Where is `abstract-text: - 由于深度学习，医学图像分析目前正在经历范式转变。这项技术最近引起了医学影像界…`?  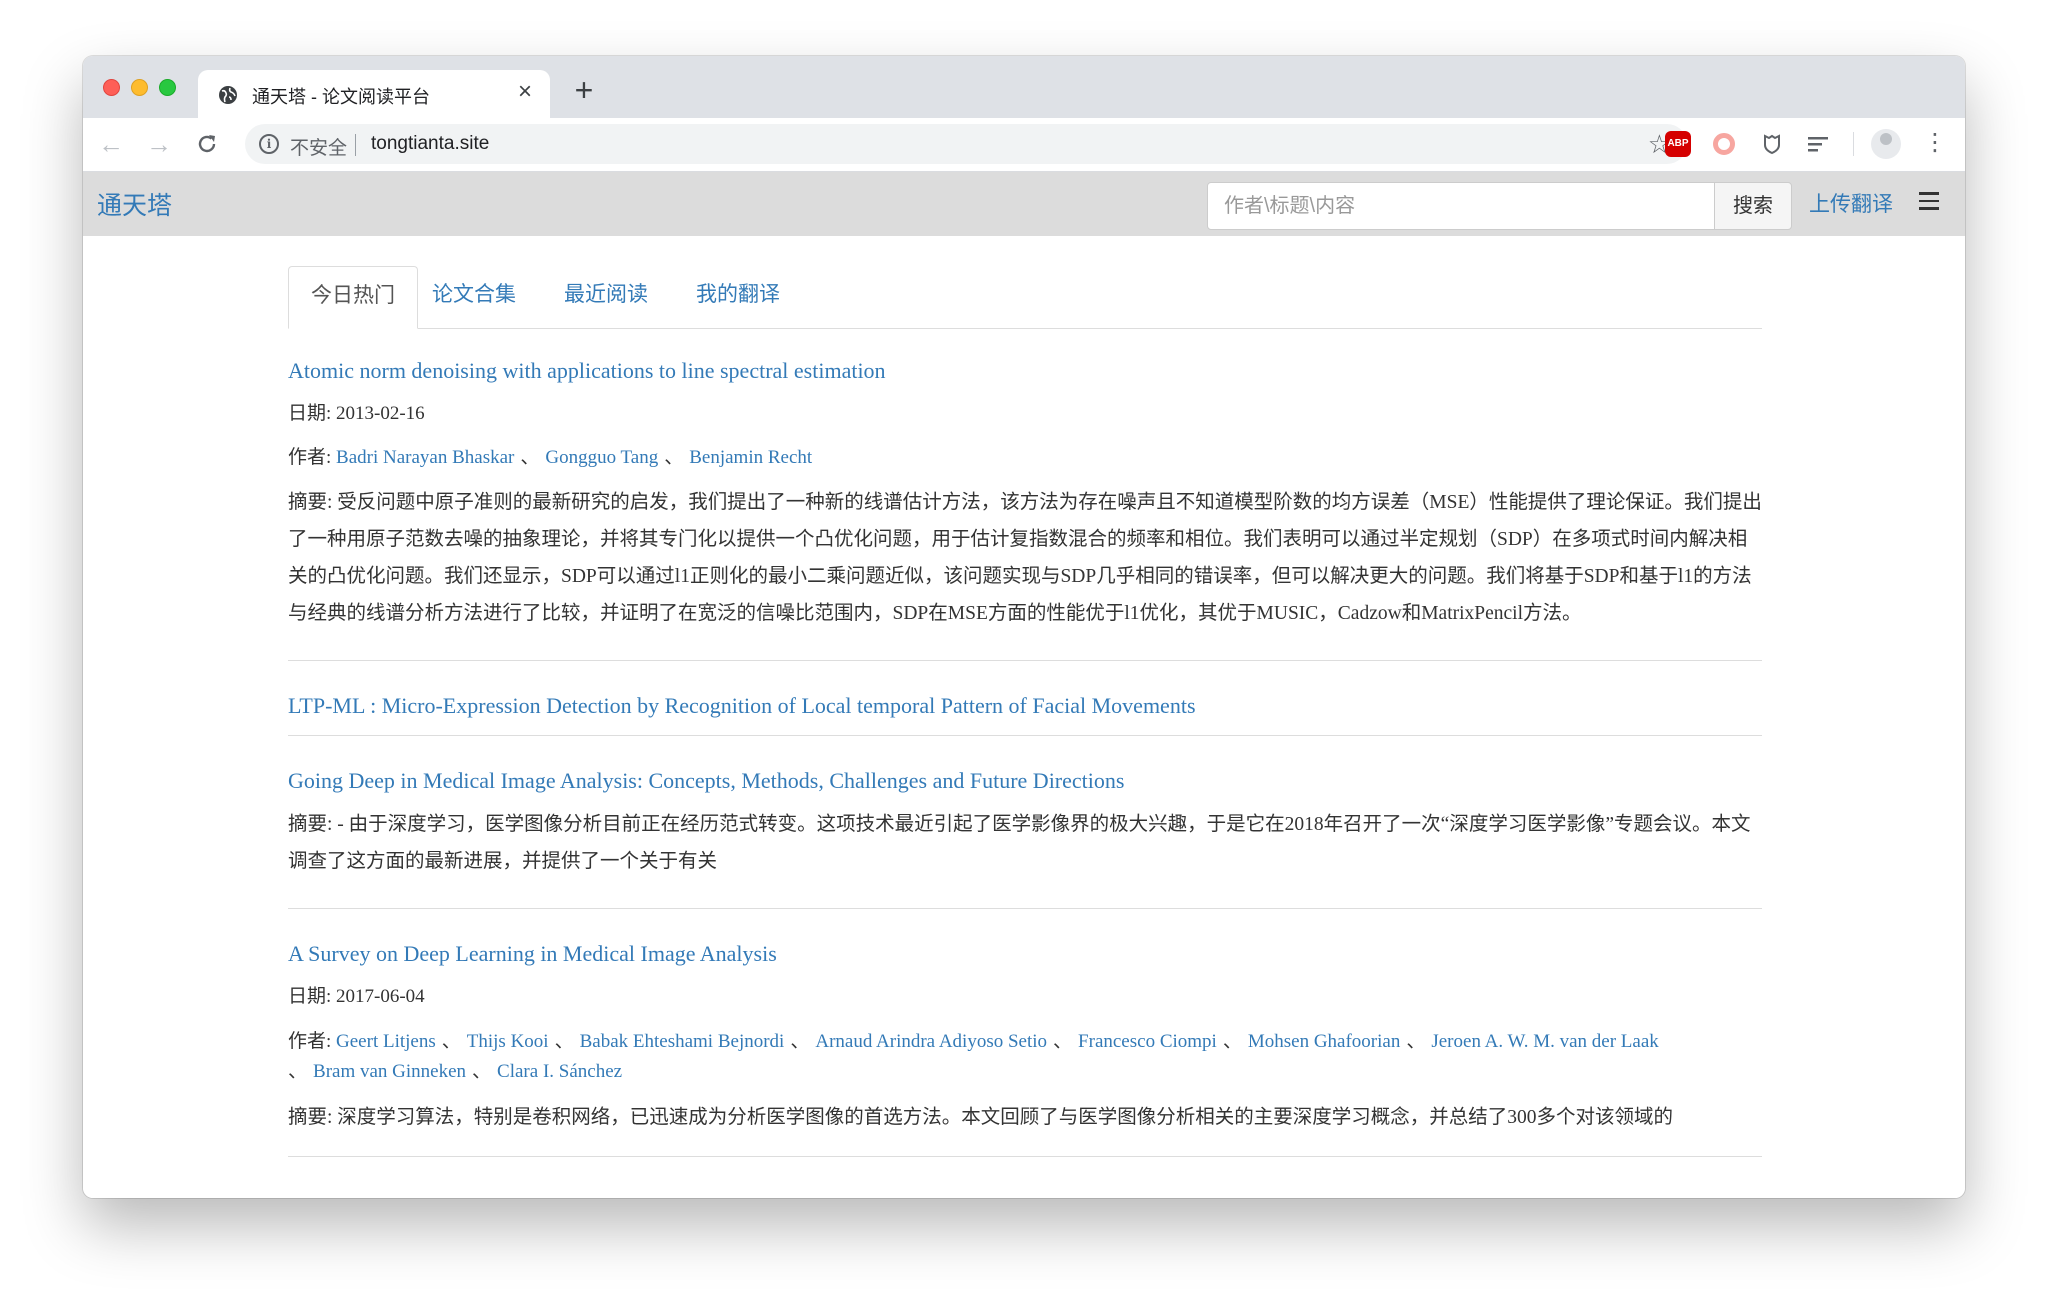 abstract-text: - 由于深度学习，医学图像分析目前正在经历范式转变。这项技术最近引起了医学影像界… is located at coordinates (1019, 843).